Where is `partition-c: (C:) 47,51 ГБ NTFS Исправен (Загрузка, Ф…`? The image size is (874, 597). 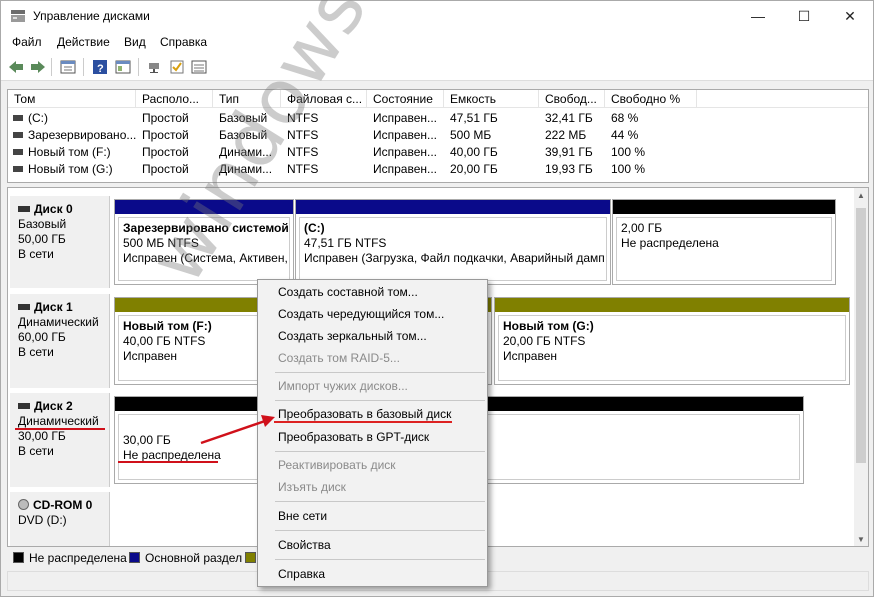 partition-c: (C:) 47,51 ГБ NTFS Исправен (Загрузка, Ф… is located at coordinates (453, 242).